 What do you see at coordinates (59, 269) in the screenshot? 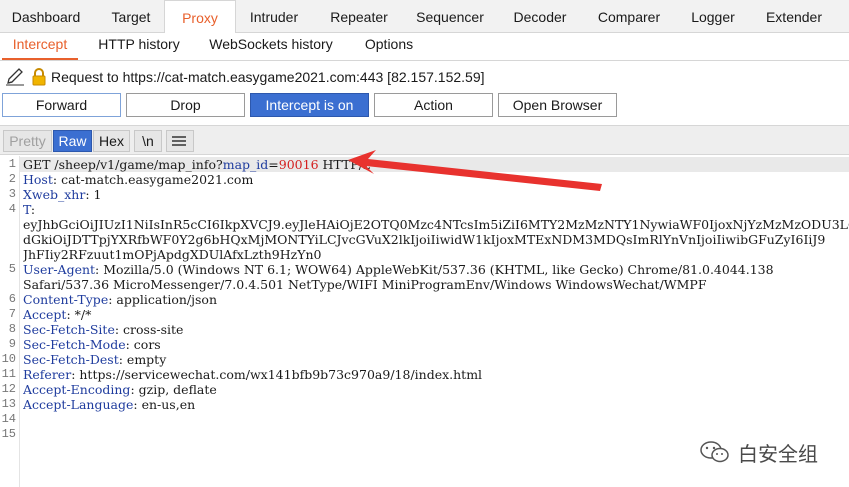
I see `header-name: User-Agent` at bounding box center [59, 269].